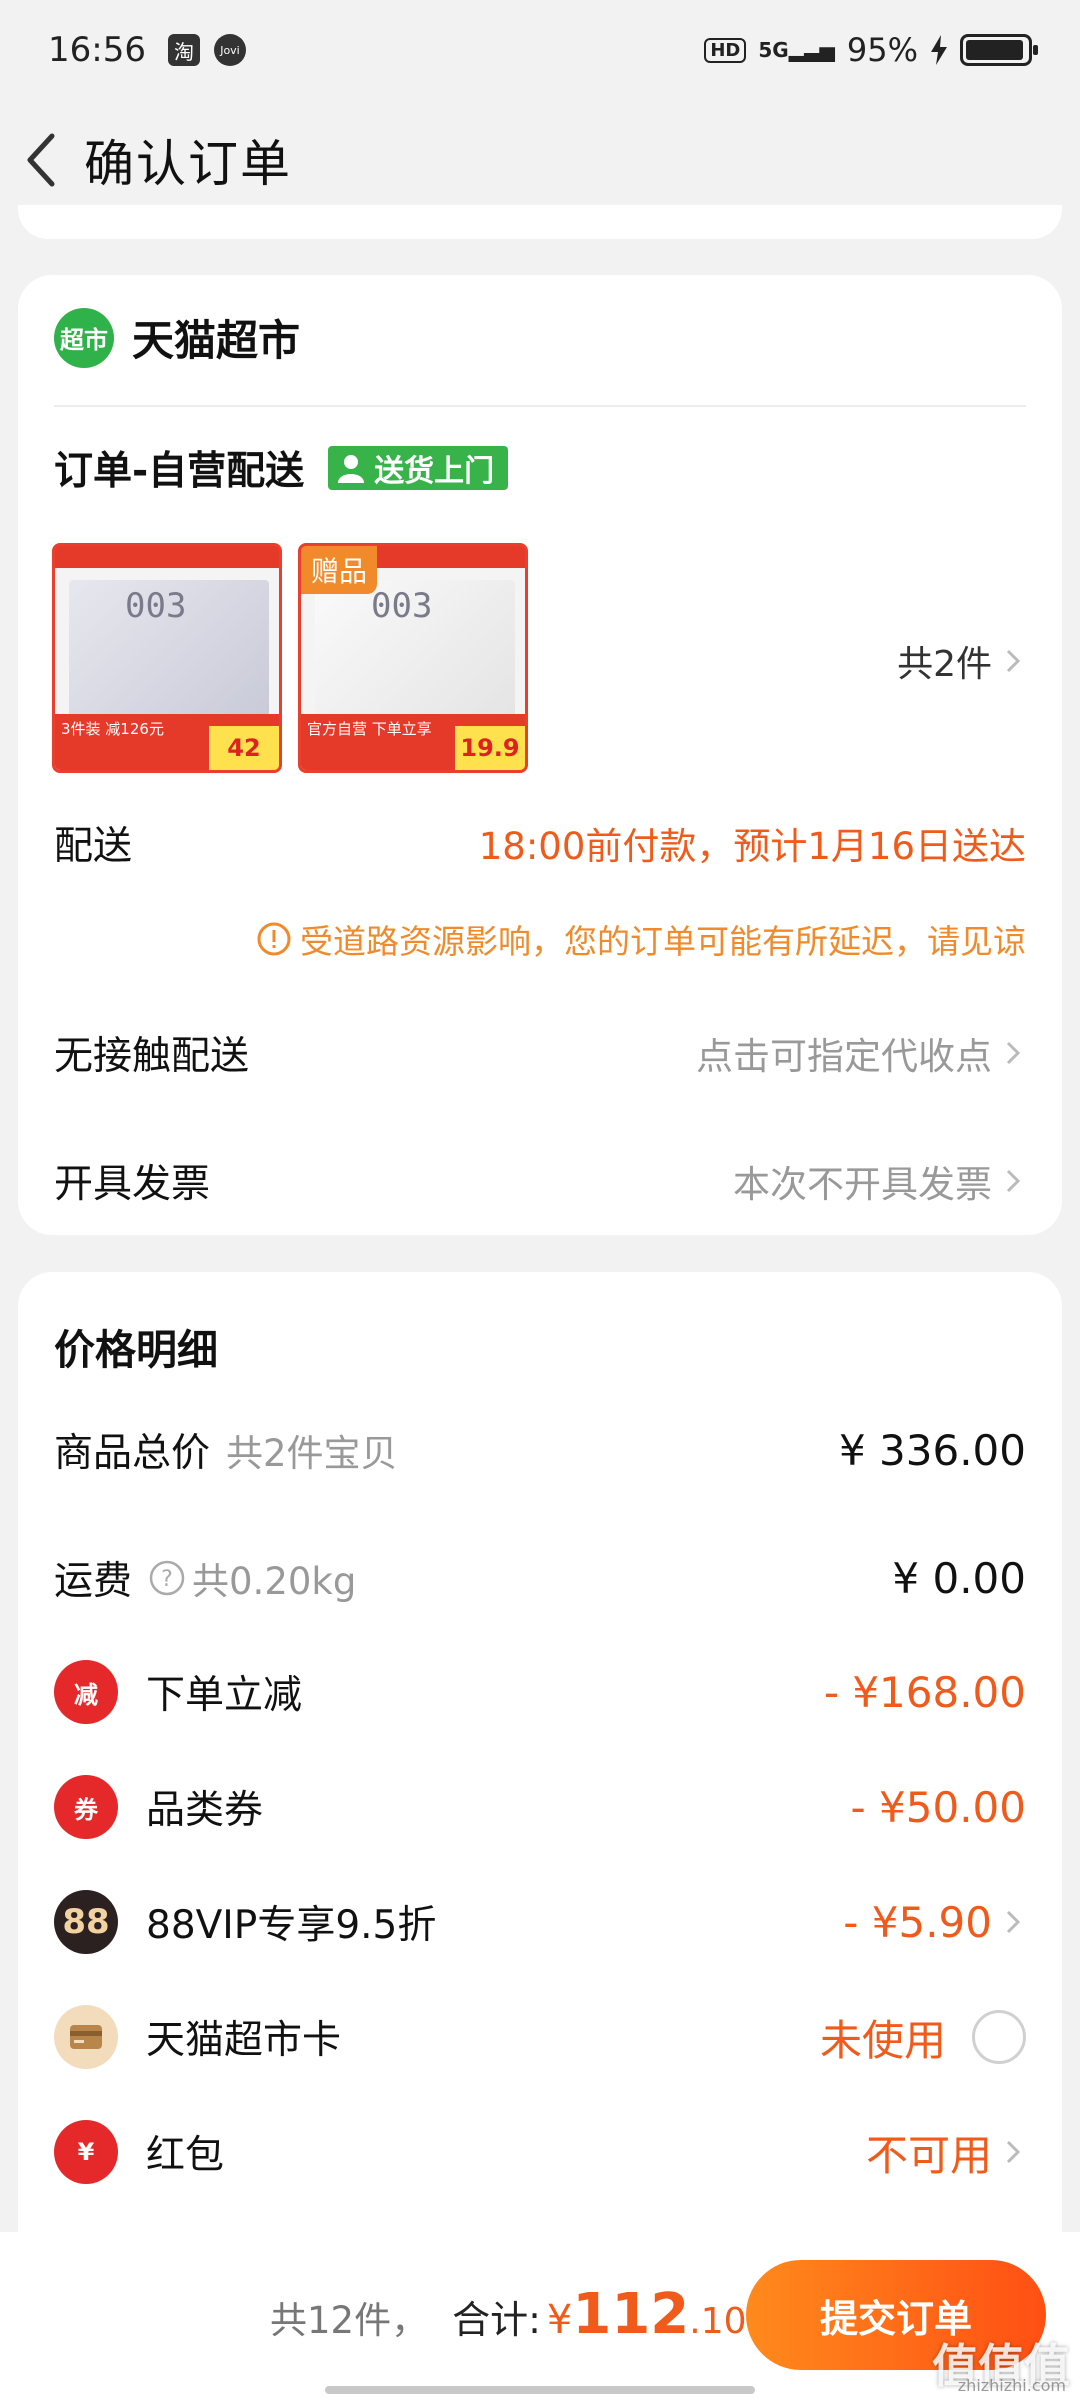  Describe the element at coordinates (490, 748) in the screenshot. I see `product-price: 19.9` at that location.